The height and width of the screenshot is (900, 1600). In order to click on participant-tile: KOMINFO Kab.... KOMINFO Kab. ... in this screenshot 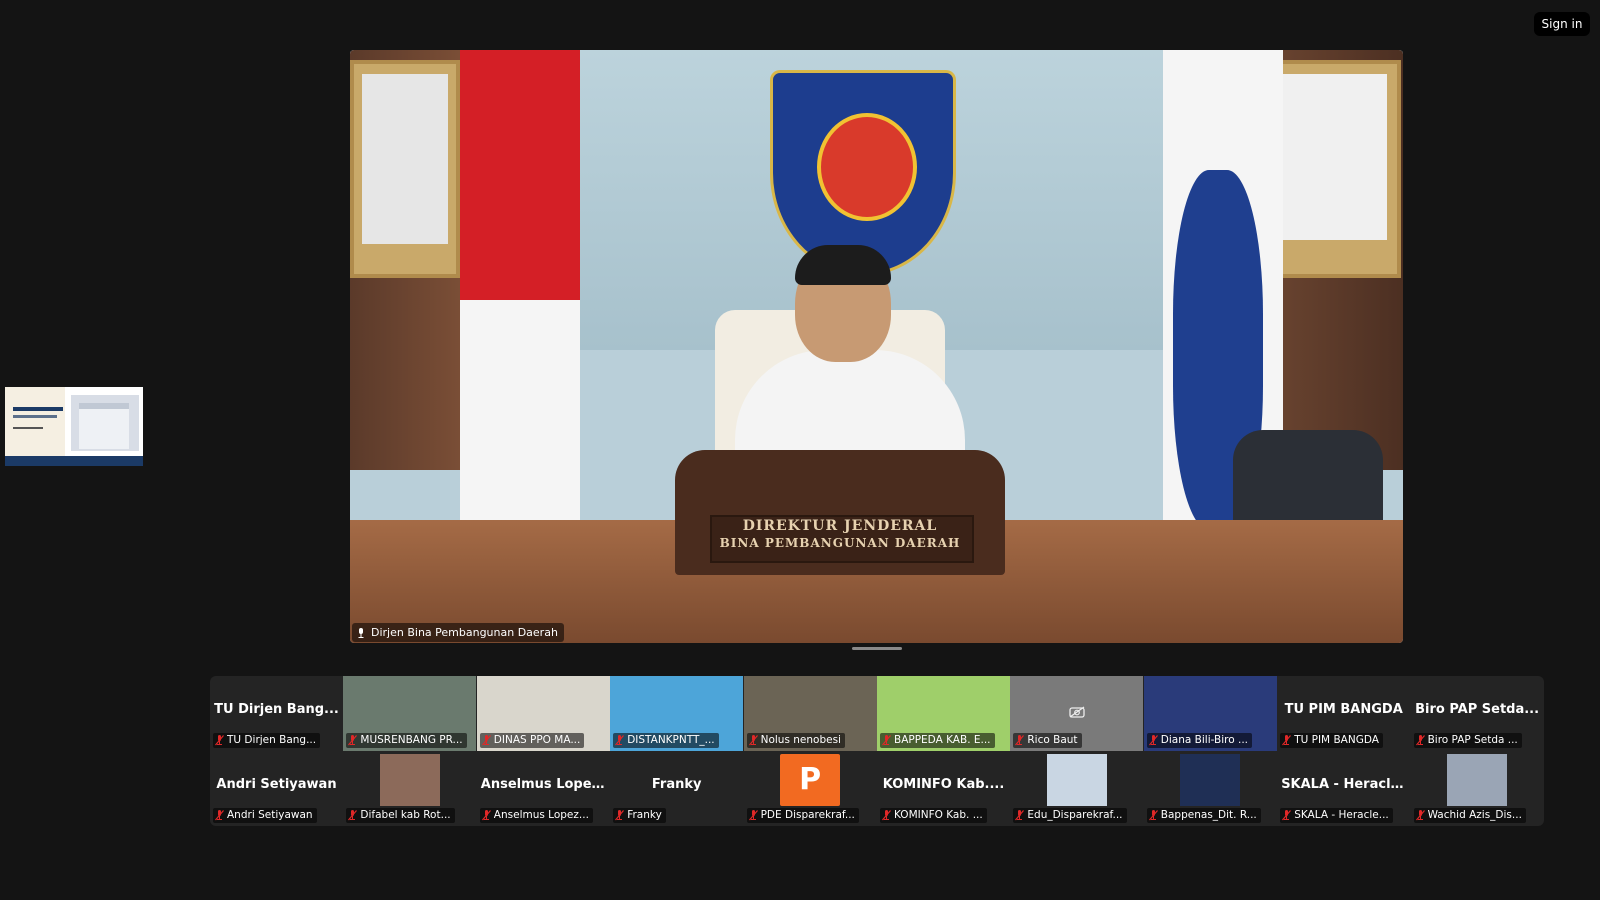, I will do `click(943, 788)`.